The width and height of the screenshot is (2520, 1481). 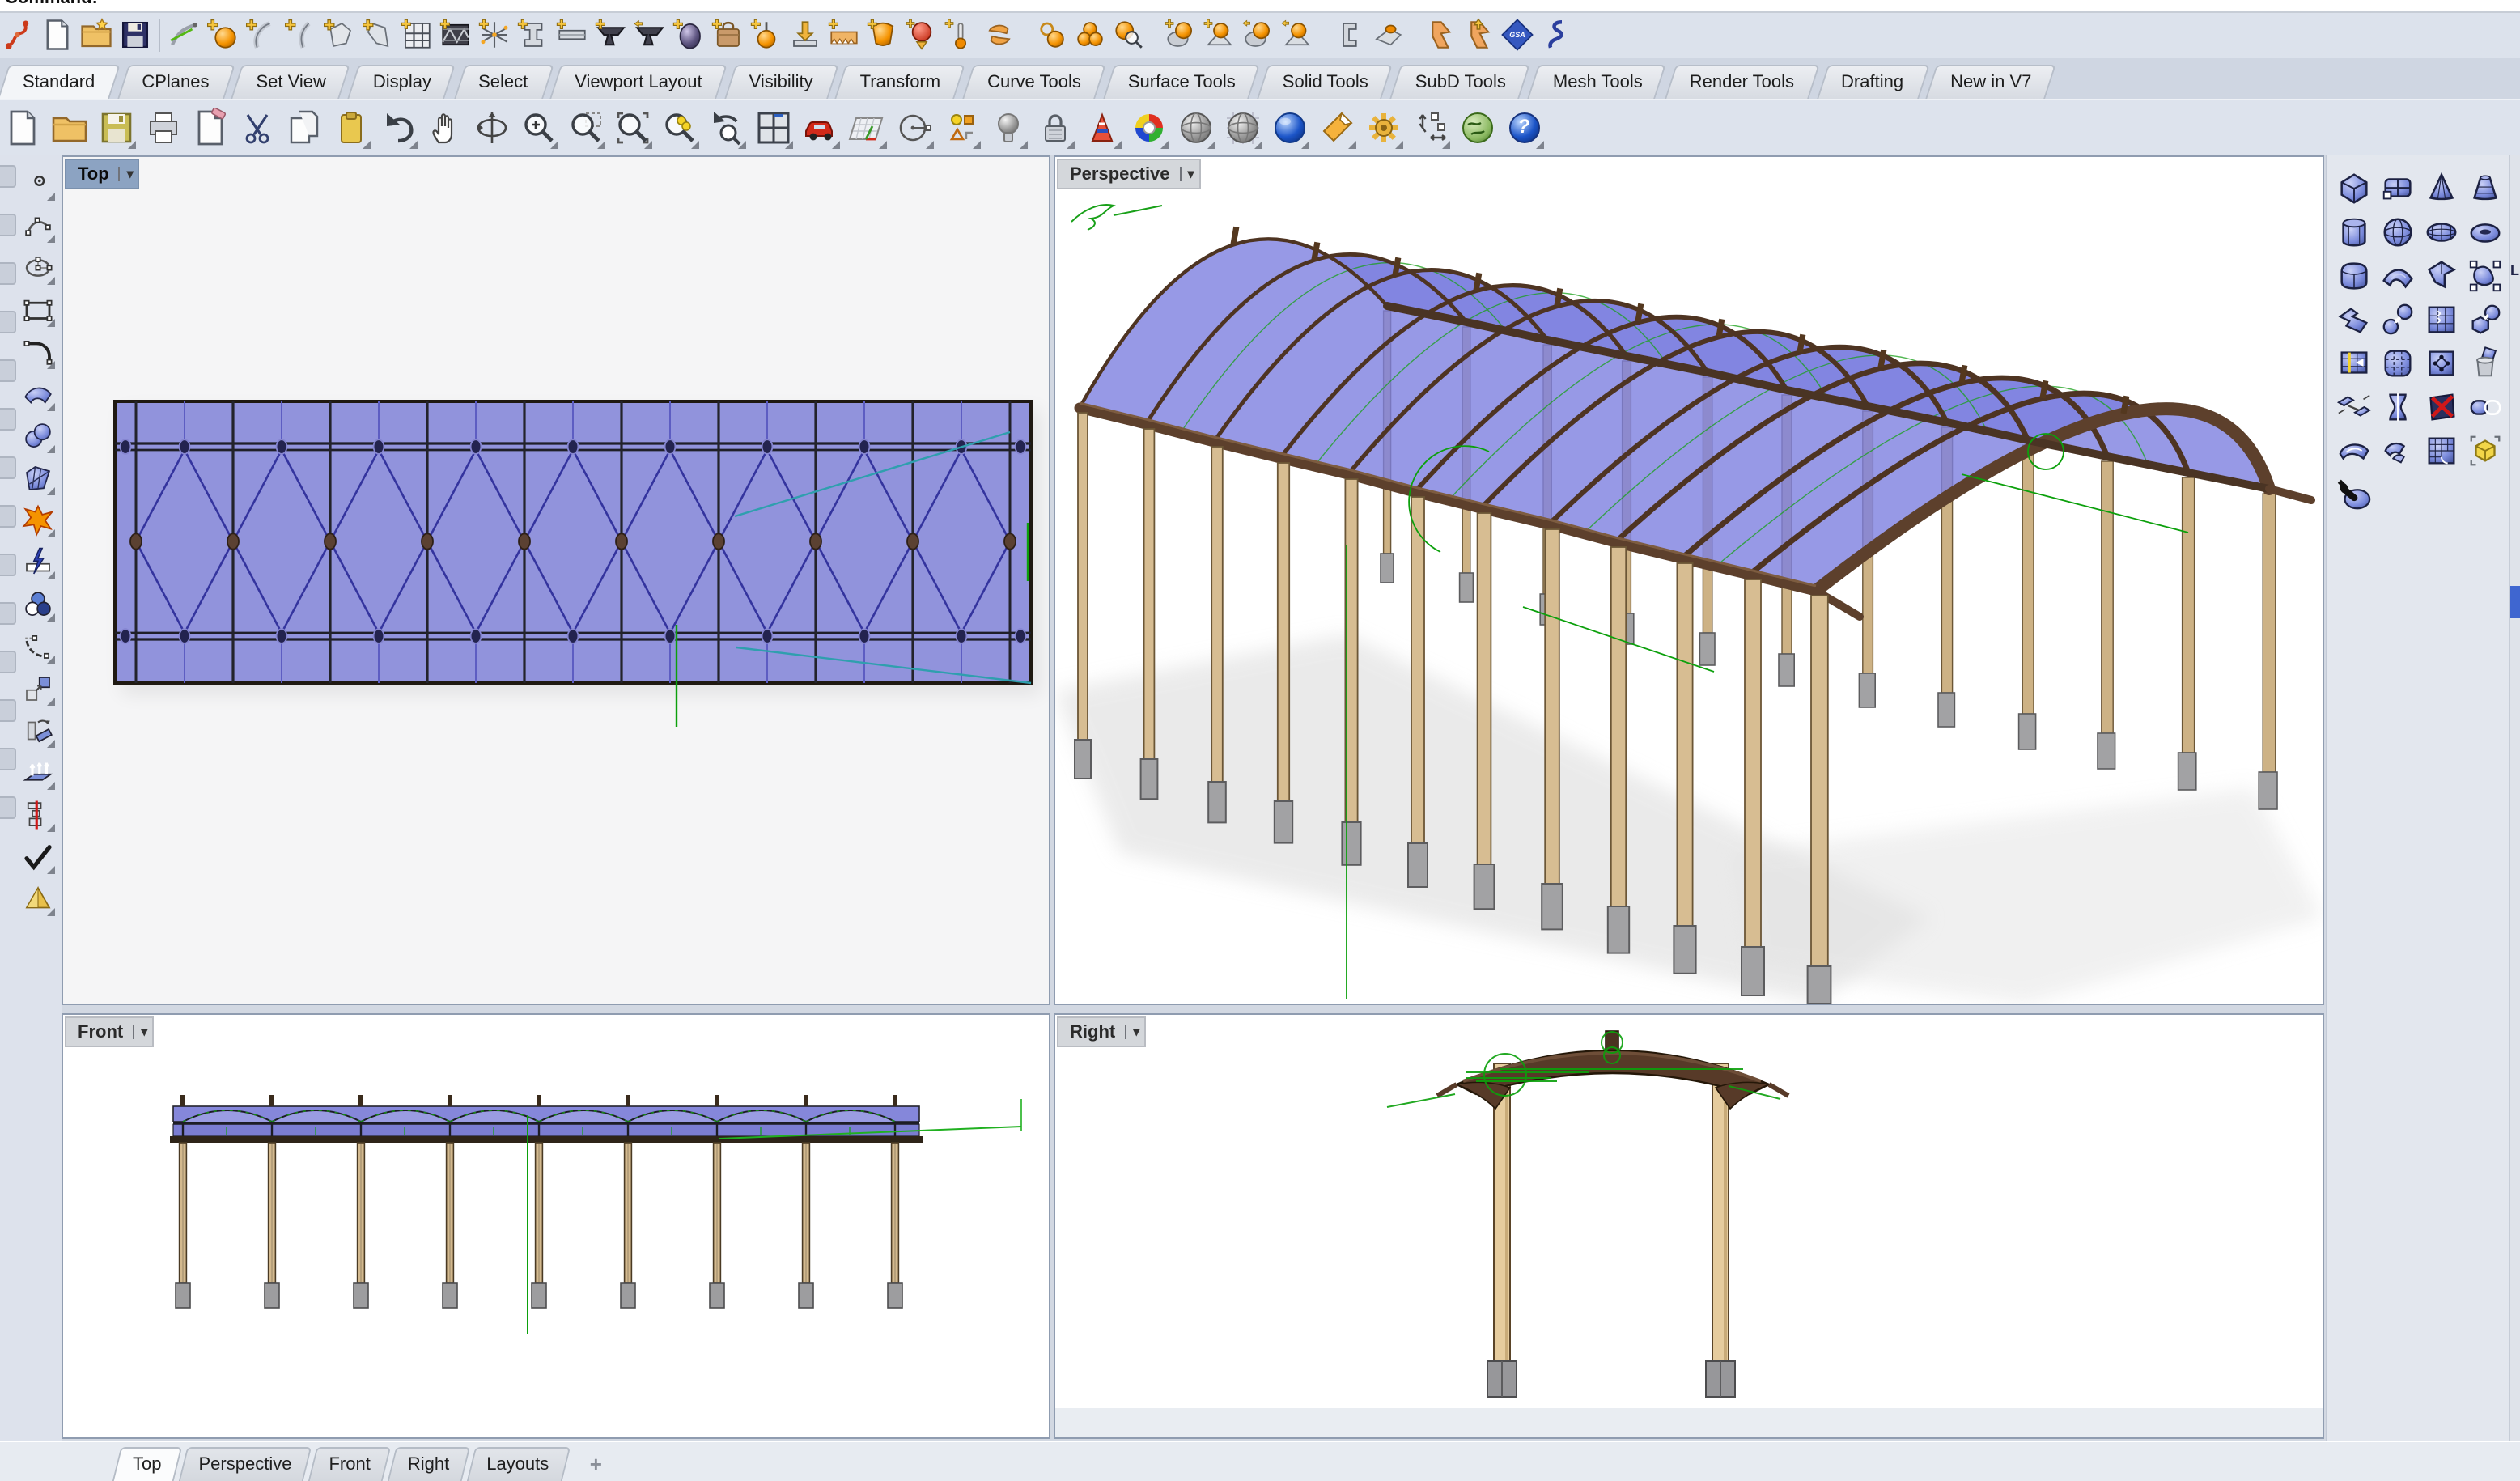 What do you see at coordinates (2441, 231) in the screenshot?
I see `subd-ellipsoid-icon` at bounding box center [2441, 231].